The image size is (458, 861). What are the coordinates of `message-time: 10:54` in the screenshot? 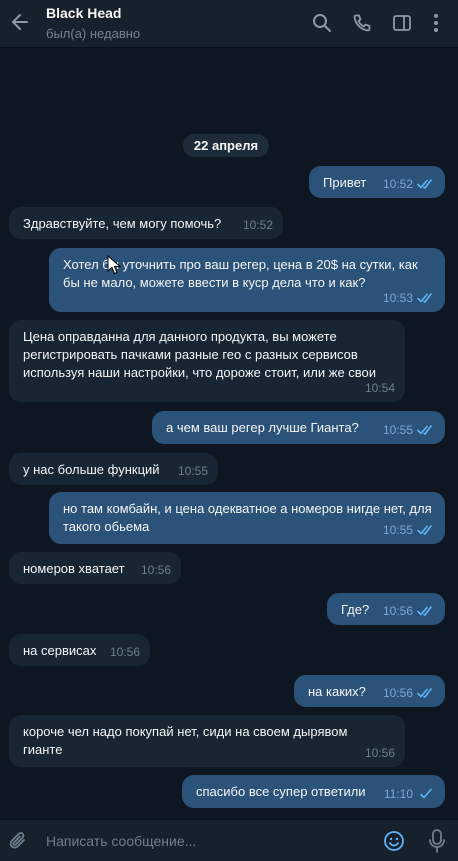 It's located at (379, 388).